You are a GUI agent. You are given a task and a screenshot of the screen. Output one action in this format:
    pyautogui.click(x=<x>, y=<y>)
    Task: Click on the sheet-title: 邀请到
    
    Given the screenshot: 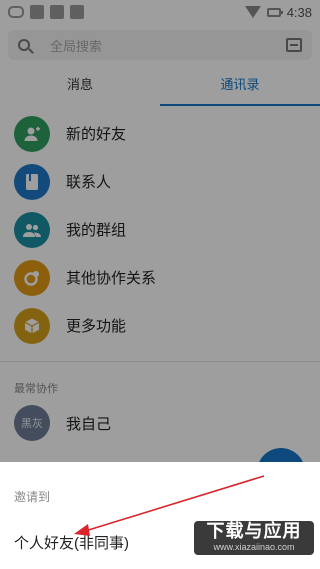 What is the action you would take?
    pyautogui.click(x=32, y=497)
    